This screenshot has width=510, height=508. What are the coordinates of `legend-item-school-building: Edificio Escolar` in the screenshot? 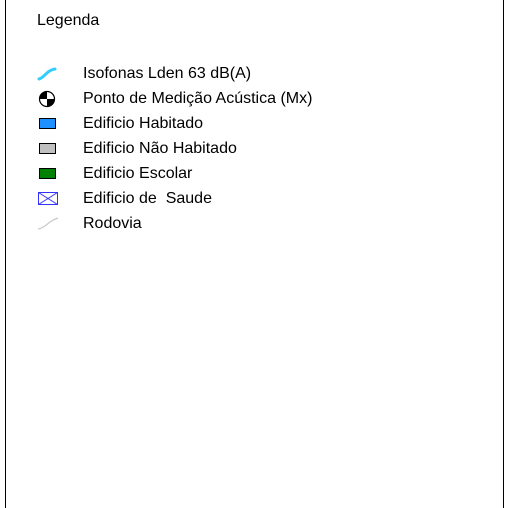 It's located at (174, 173).